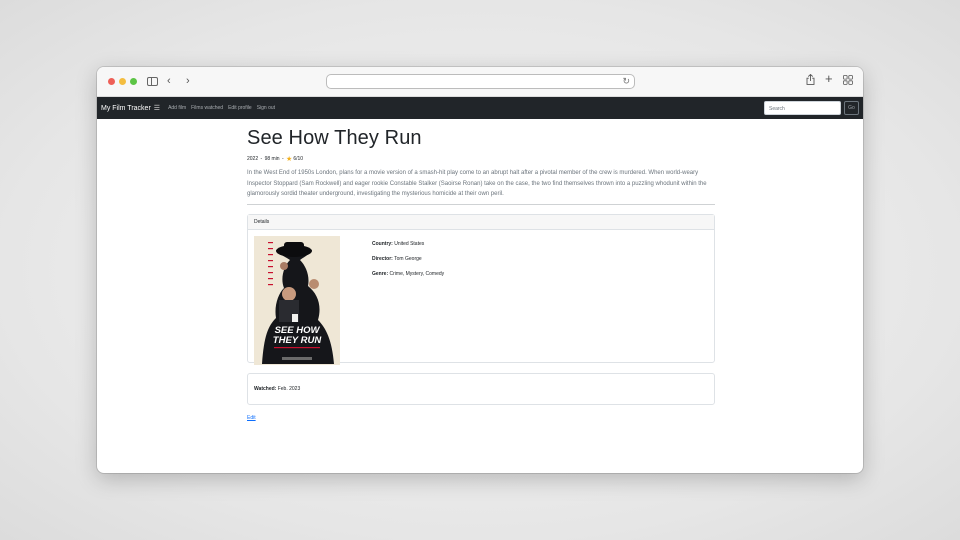  I want to click on share-icon, so click(810, 80).